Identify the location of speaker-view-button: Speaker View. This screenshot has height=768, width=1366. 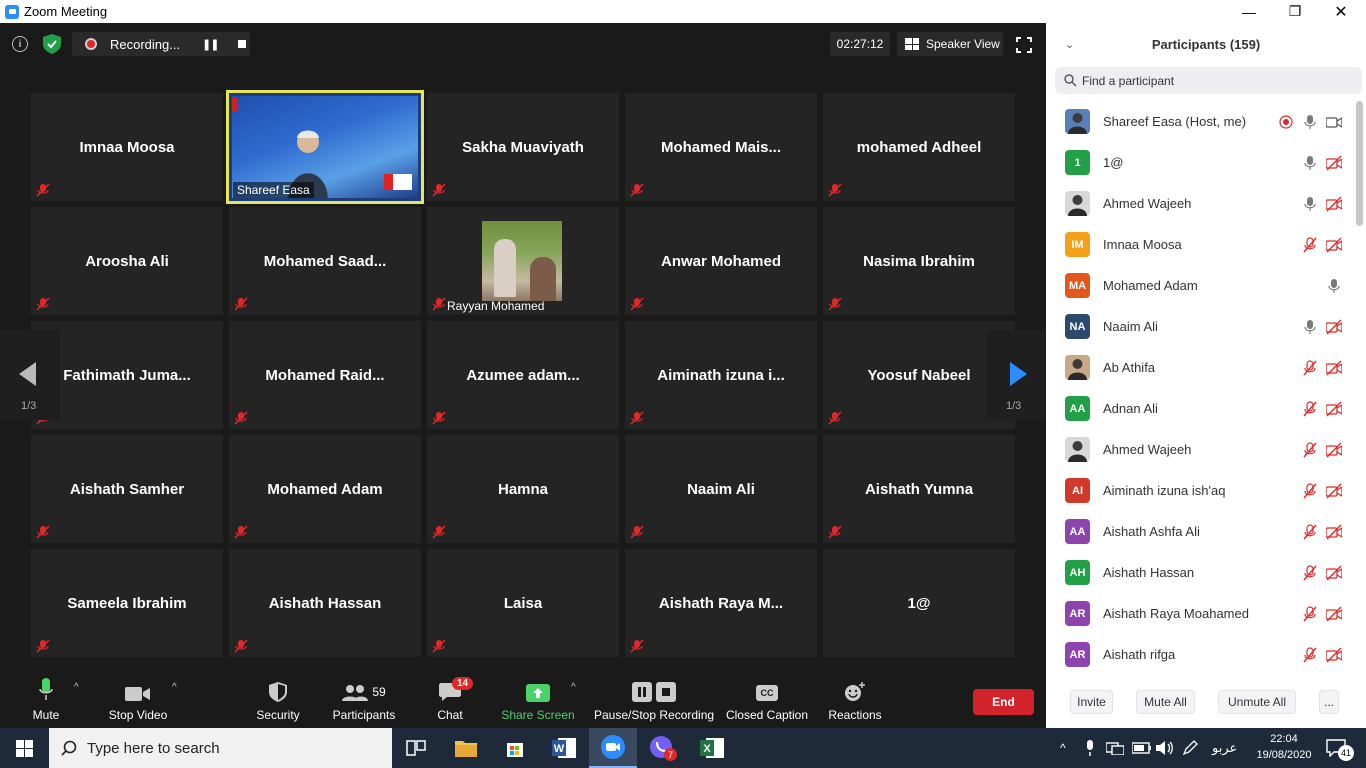
(950, 44).